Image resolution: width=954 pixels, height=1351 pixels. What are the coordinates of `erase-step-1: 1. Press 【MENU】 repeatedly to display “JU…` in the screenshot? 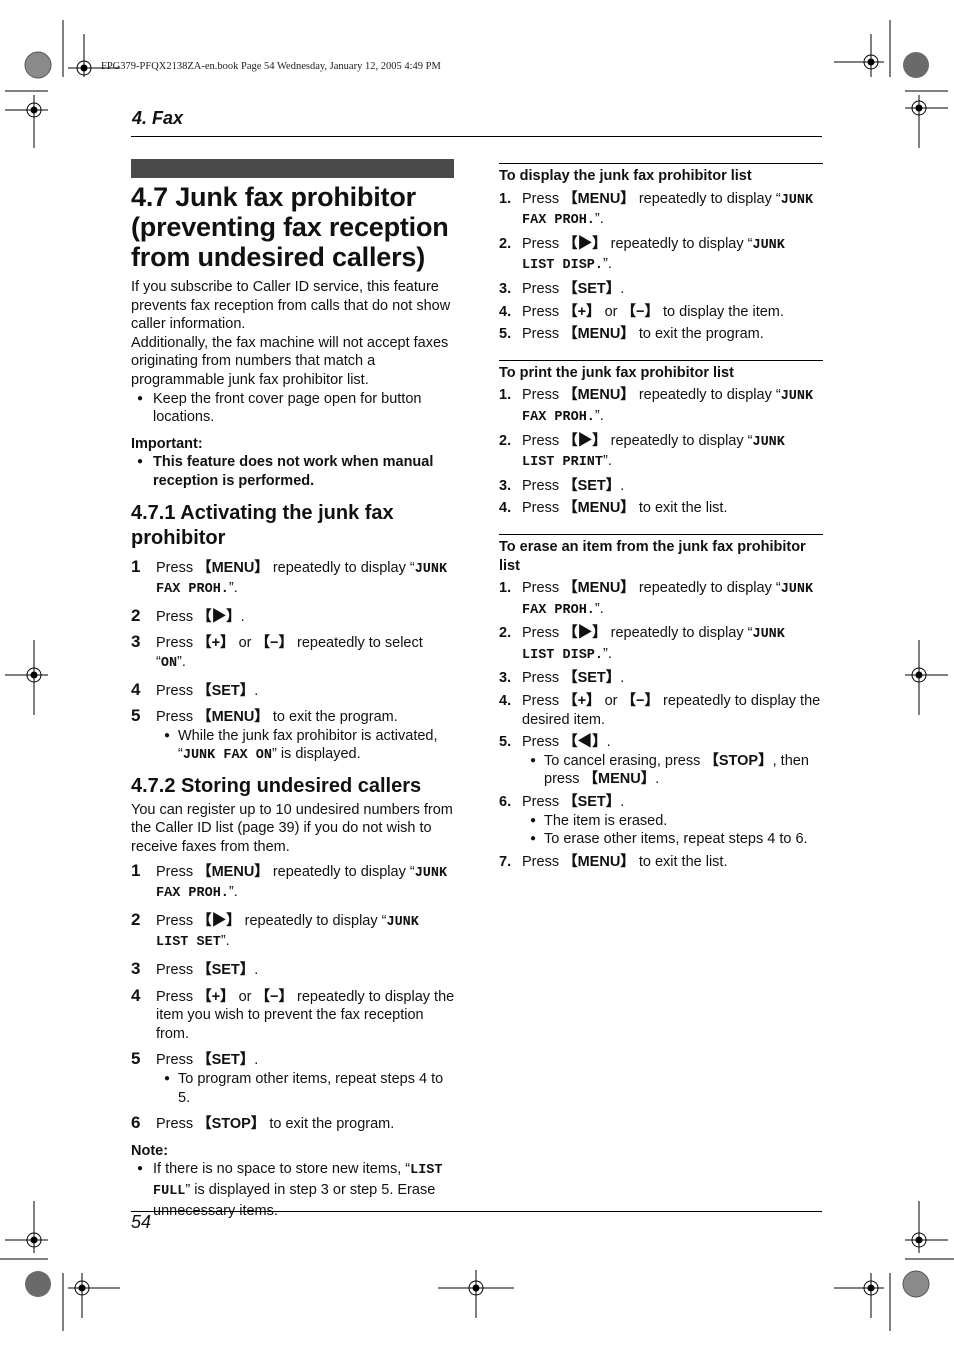 It's located at (661, 599).